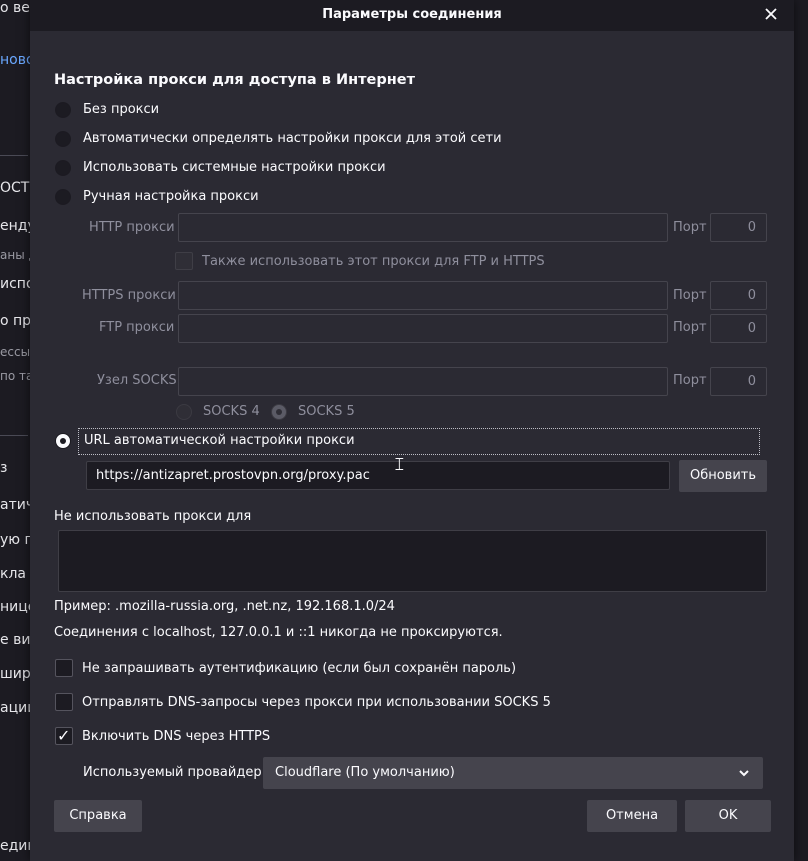 The width and height of the screenshot is (808, 861). I want to click on no-proxy-label: Не использовать прокси для, so click(153, 516).